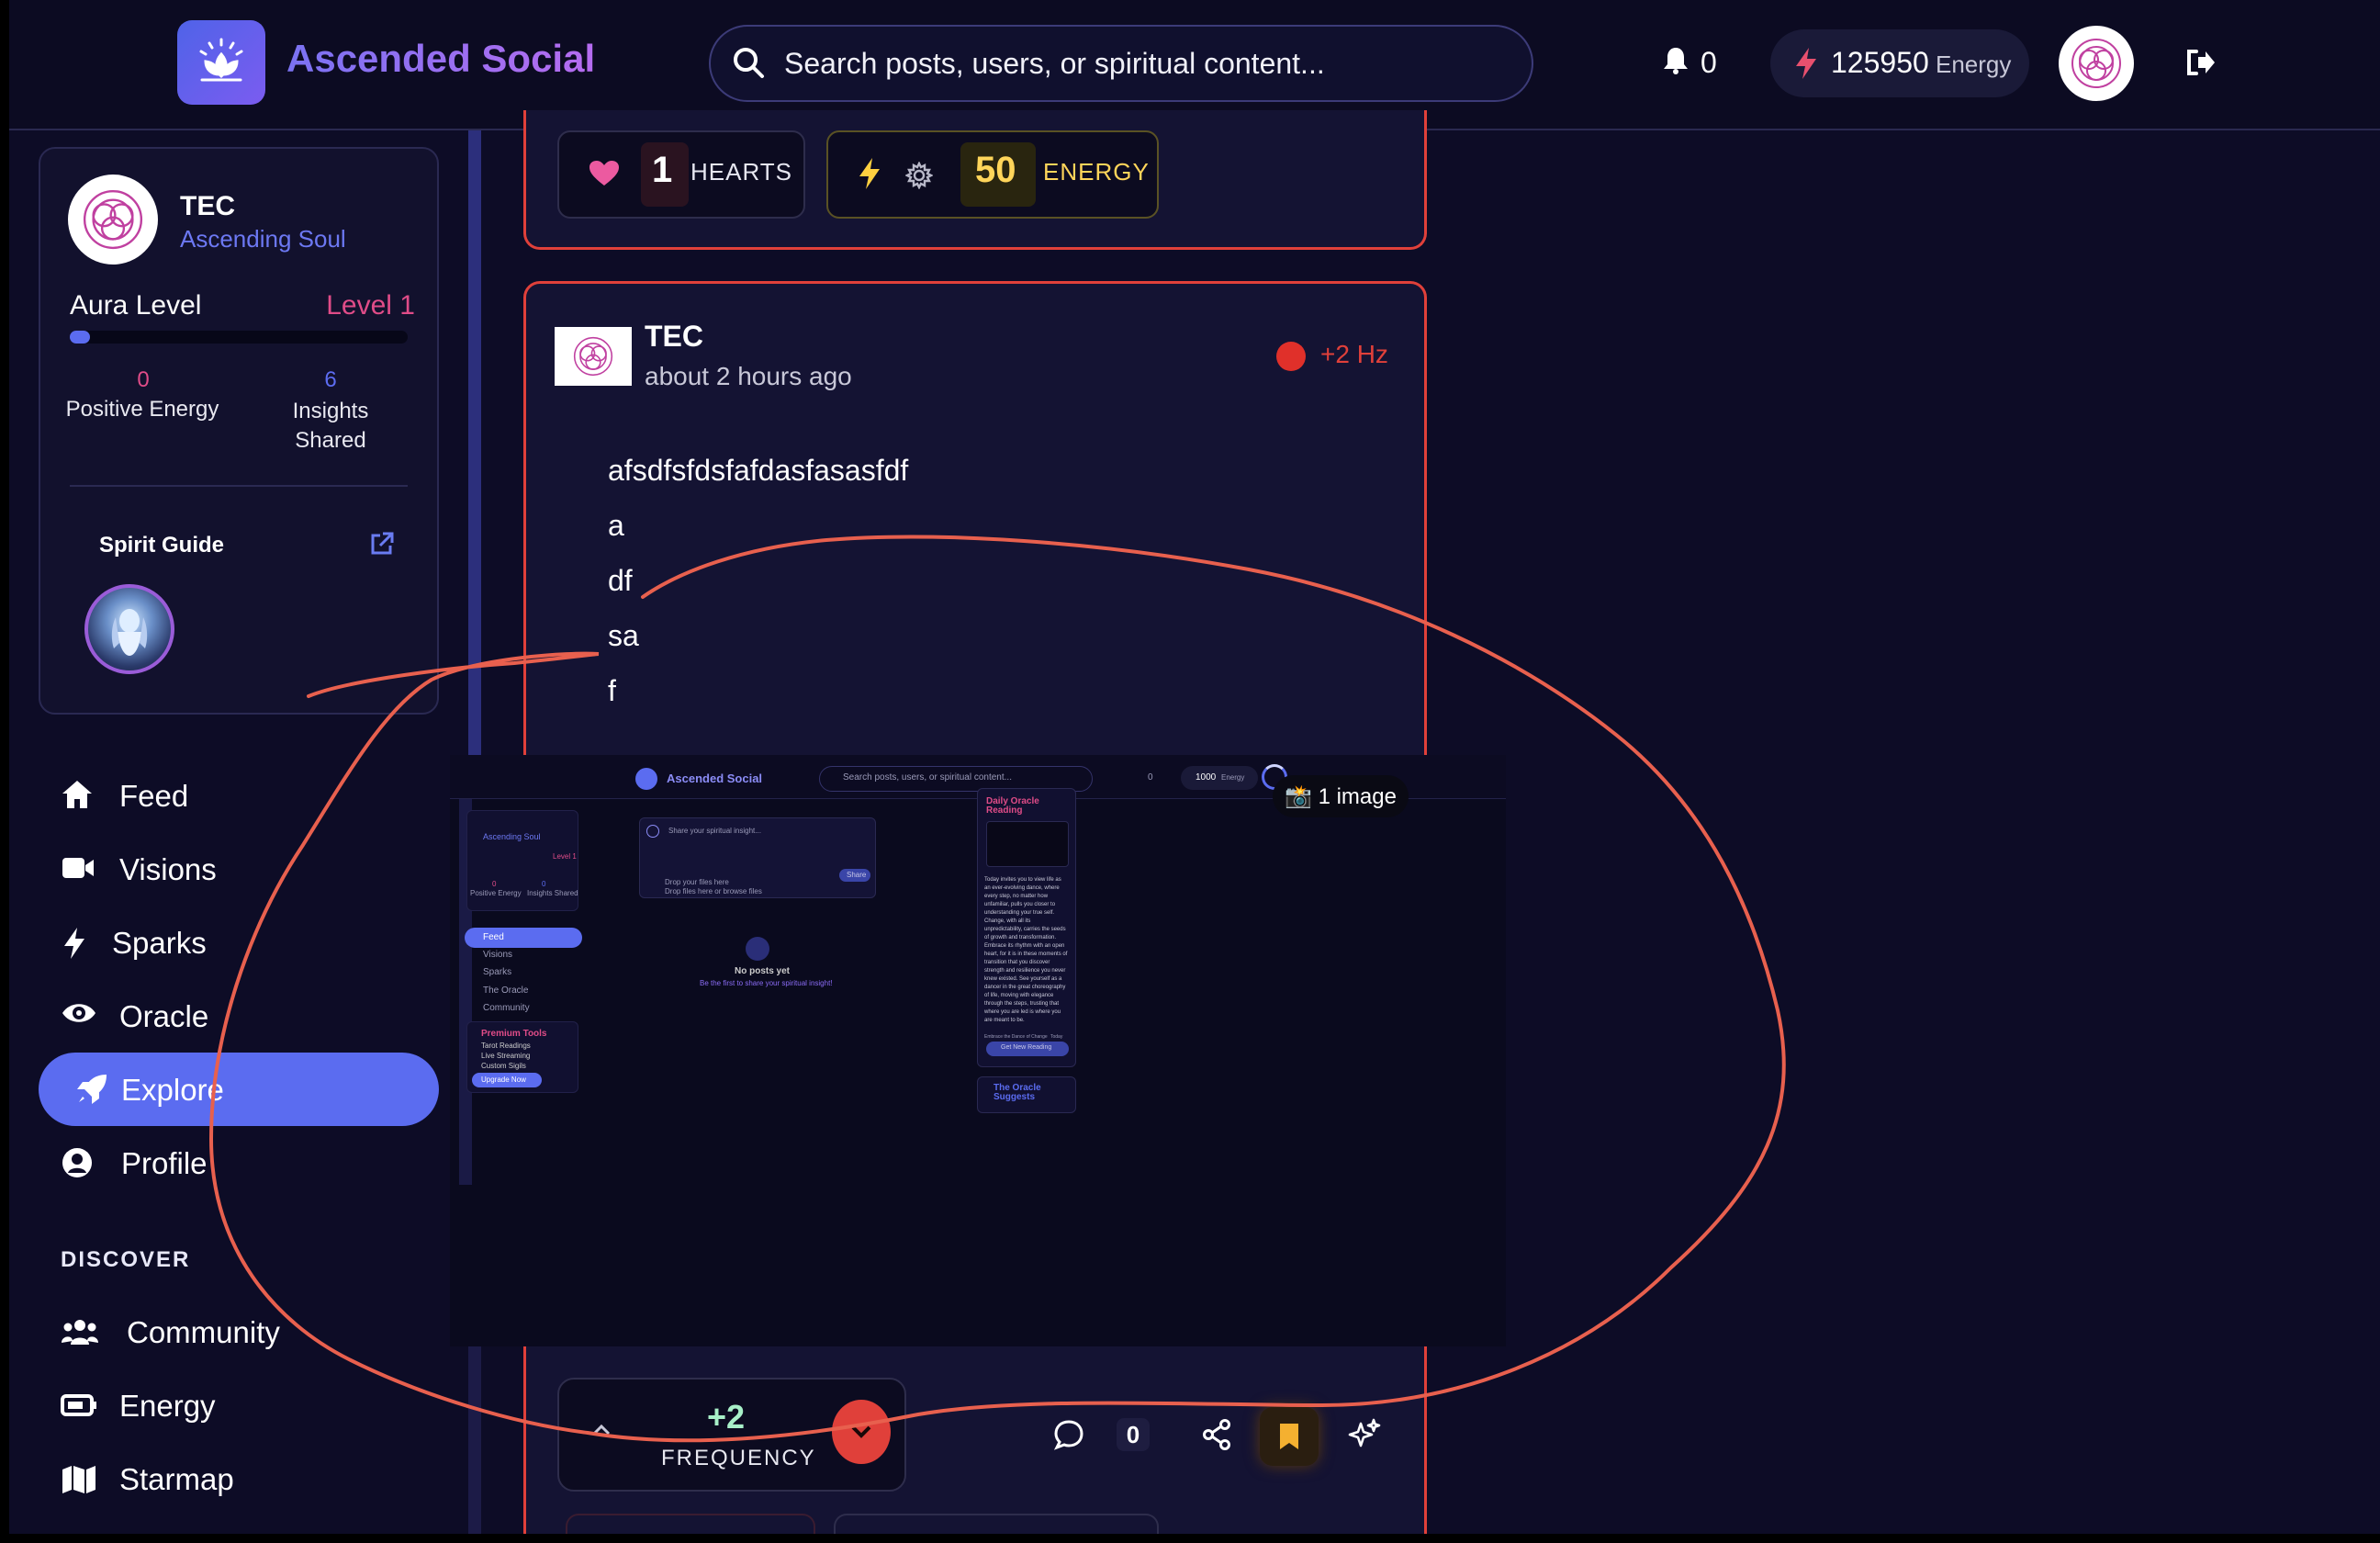 The image size is (2380, 1543). Describe the element at coordinates (544, 884) in the screenshot. I see `embedded-is-val: 0` at that location.